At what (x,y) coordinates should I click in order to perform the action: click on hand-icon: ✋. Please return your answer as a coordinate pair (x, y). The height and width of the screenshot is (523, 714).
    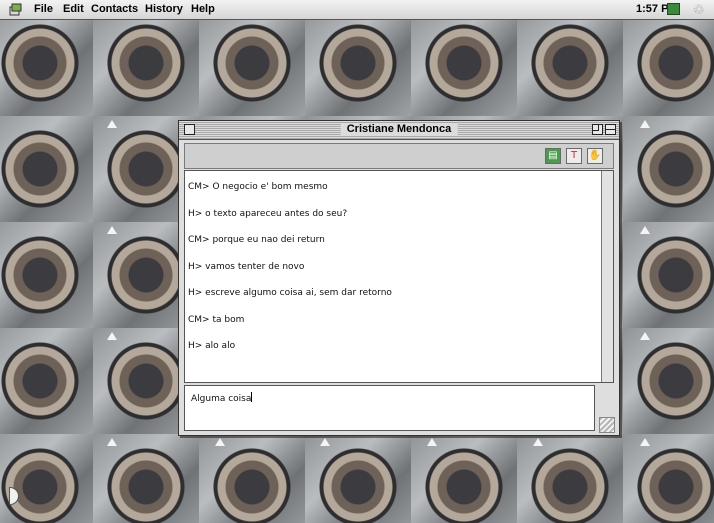
    Looking at the image, I should click on (595, 156).